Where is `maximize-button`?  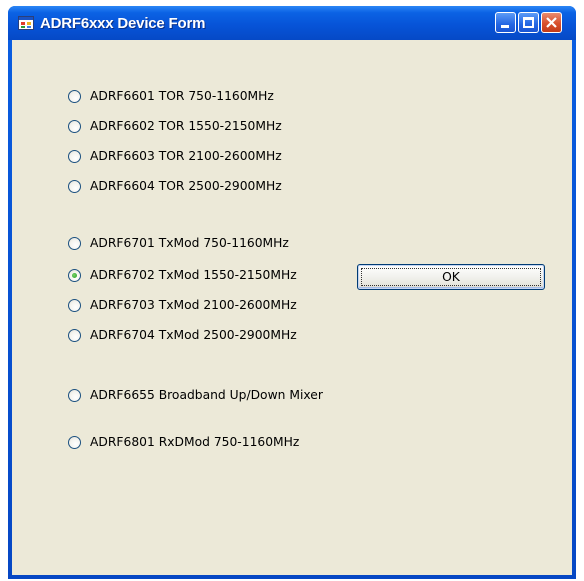 maximize-button is located at coordinates (528, 22).